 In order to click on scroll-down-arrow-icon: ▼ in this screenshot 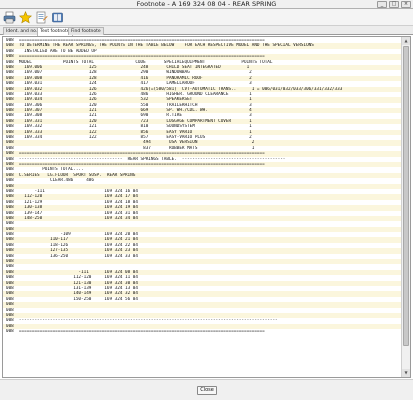, I will do `click(406, 373)`.